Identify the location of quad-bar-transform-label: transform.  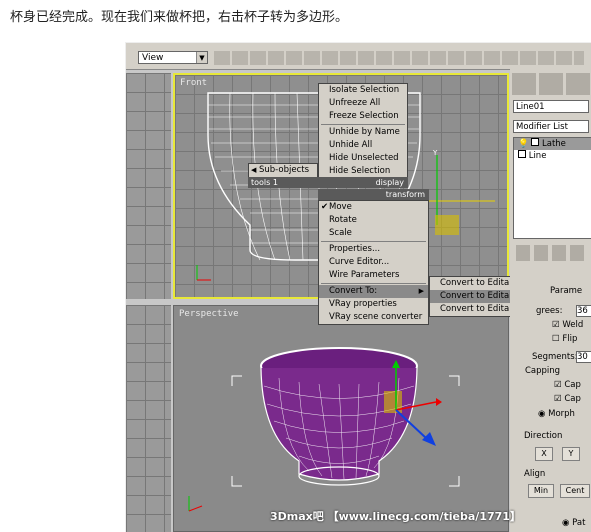
(405, 194).